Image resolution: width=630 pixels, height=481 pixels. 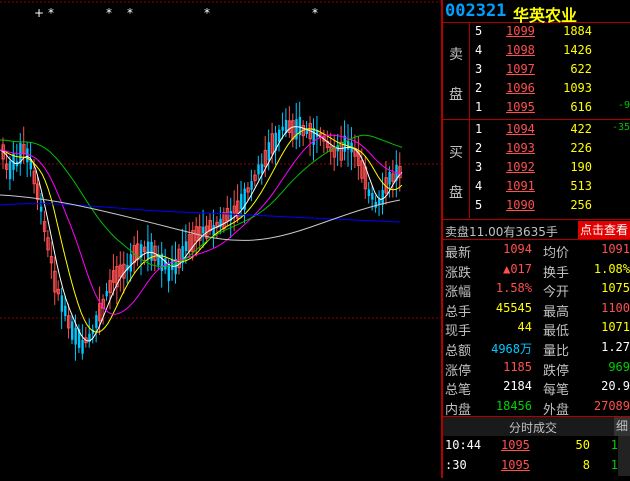 I want to click on stat-row: 现手 44 最低 1071, so click(x=536, y=329).